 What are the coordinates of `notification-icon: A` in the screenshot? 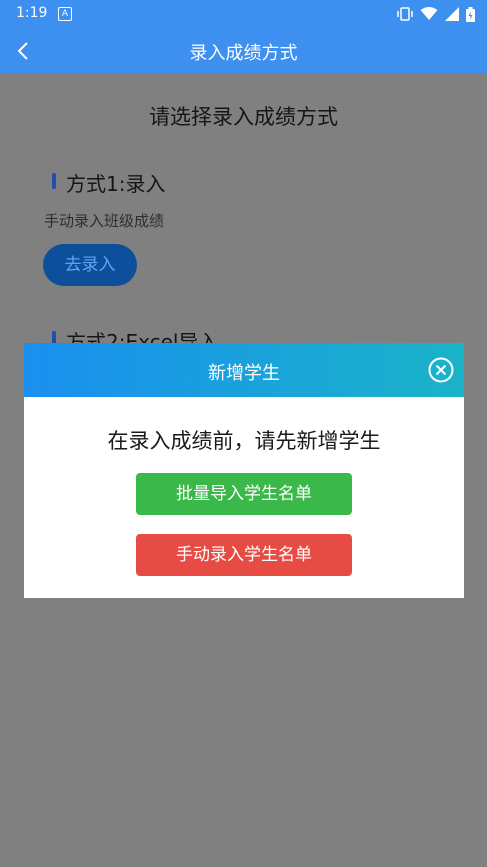 It's located at (65, 14).